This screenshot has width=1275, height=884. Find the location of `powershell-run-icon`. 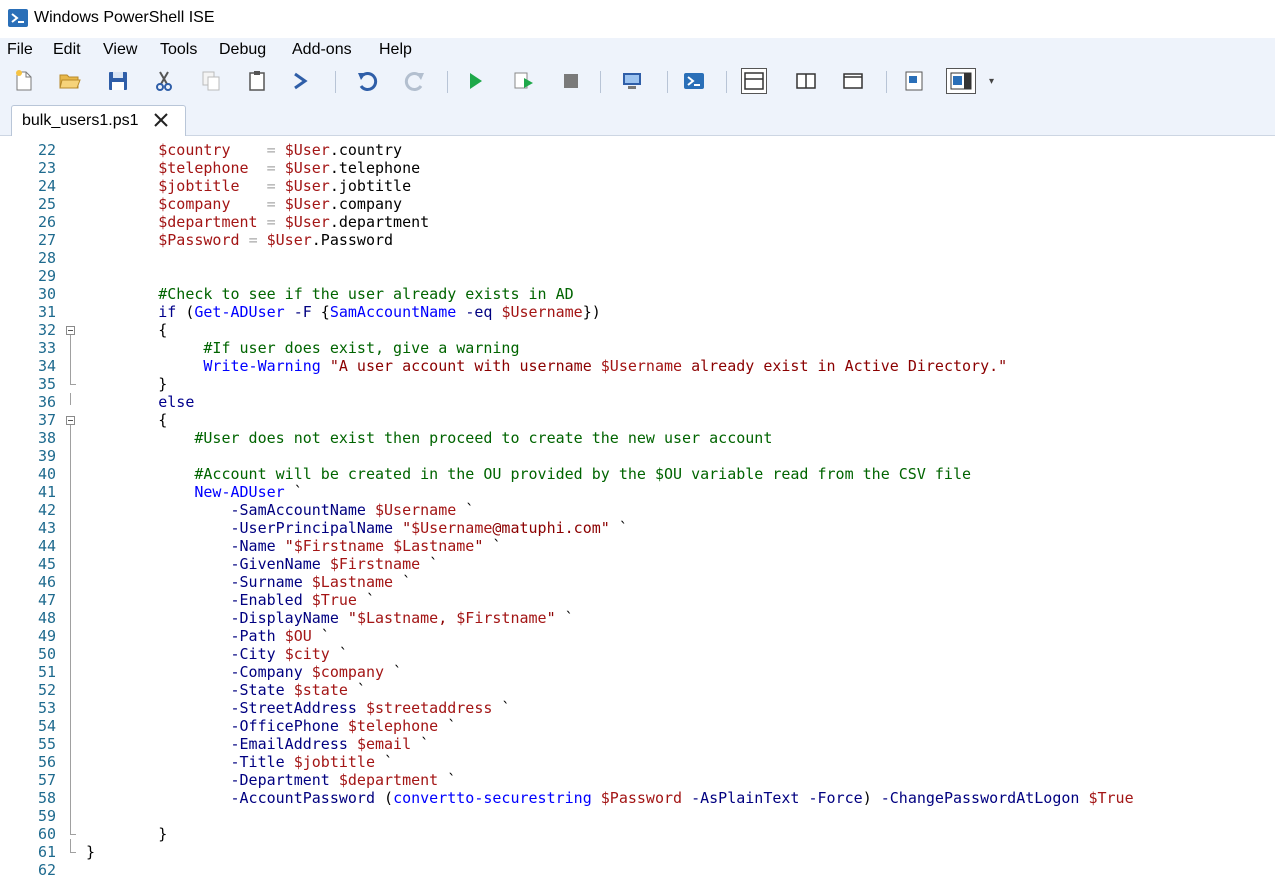

powershell-run-icon is located at coordinates (302, 81).